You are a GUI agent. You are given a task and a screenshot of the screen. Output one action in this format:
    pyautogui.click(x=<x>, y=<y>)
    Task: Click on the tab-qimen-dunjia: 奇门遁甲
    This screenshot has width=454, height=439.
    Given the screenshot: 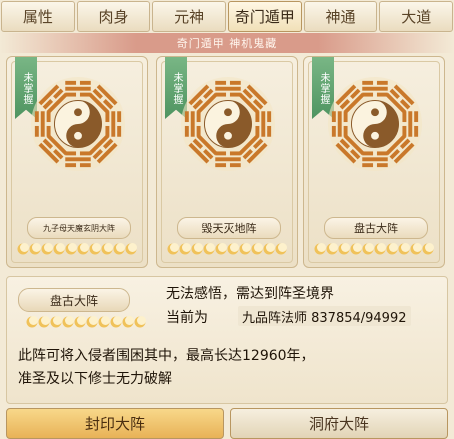 What is the action you would take?
    pyautogui.click(x=265, y=16)
    